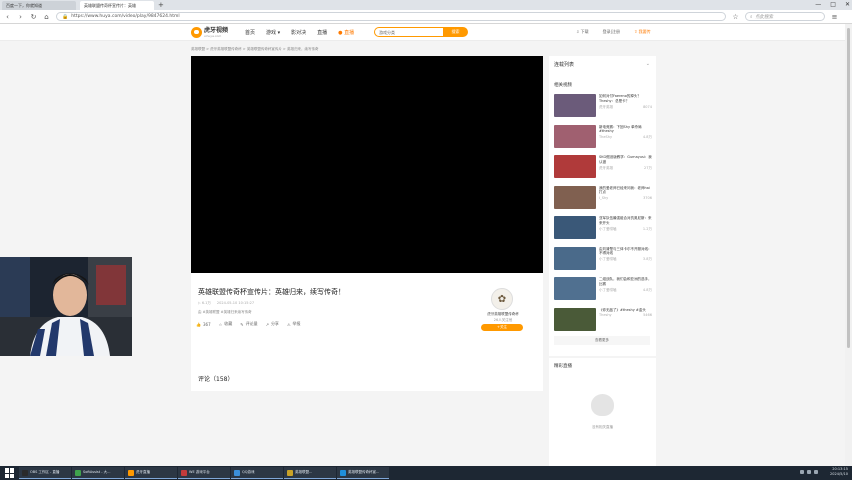 This screenshot has height=480, width=852. I want to click on huya-logo-icon, so click(196, 32).